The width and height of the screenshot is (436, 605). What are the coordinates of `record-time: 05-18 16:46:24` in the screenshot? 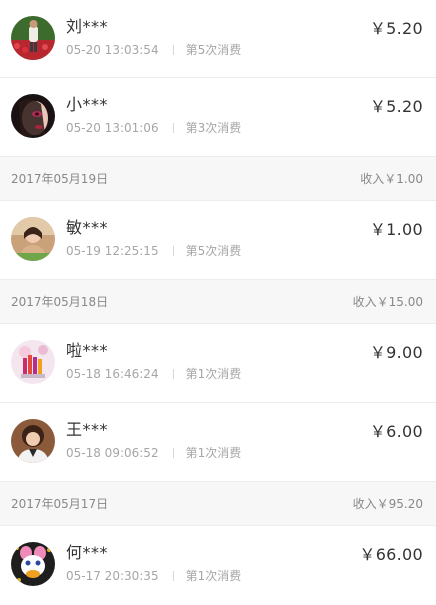 It's located at (112, 374).